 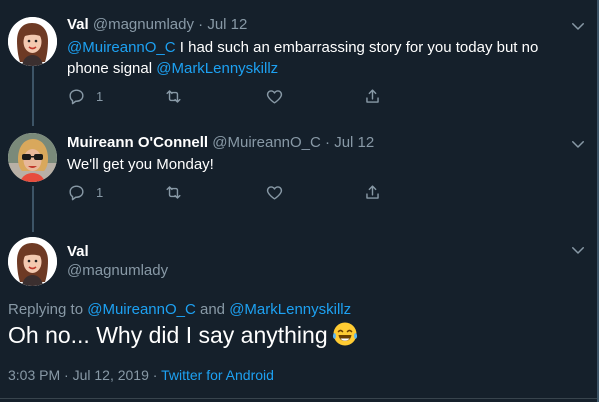 I want to click on replying-prefix: Replying to, so click(x=48, y=309).